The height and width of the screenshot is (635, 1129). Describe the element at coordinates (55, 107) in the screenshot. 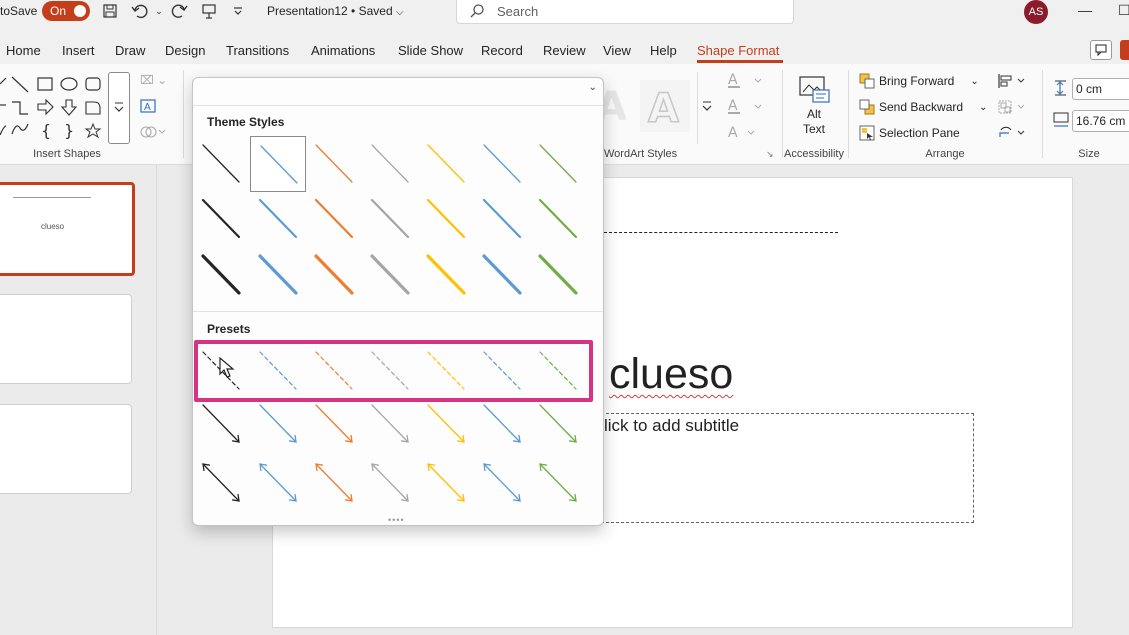

I see `shapes-gallery: { }` at that location.